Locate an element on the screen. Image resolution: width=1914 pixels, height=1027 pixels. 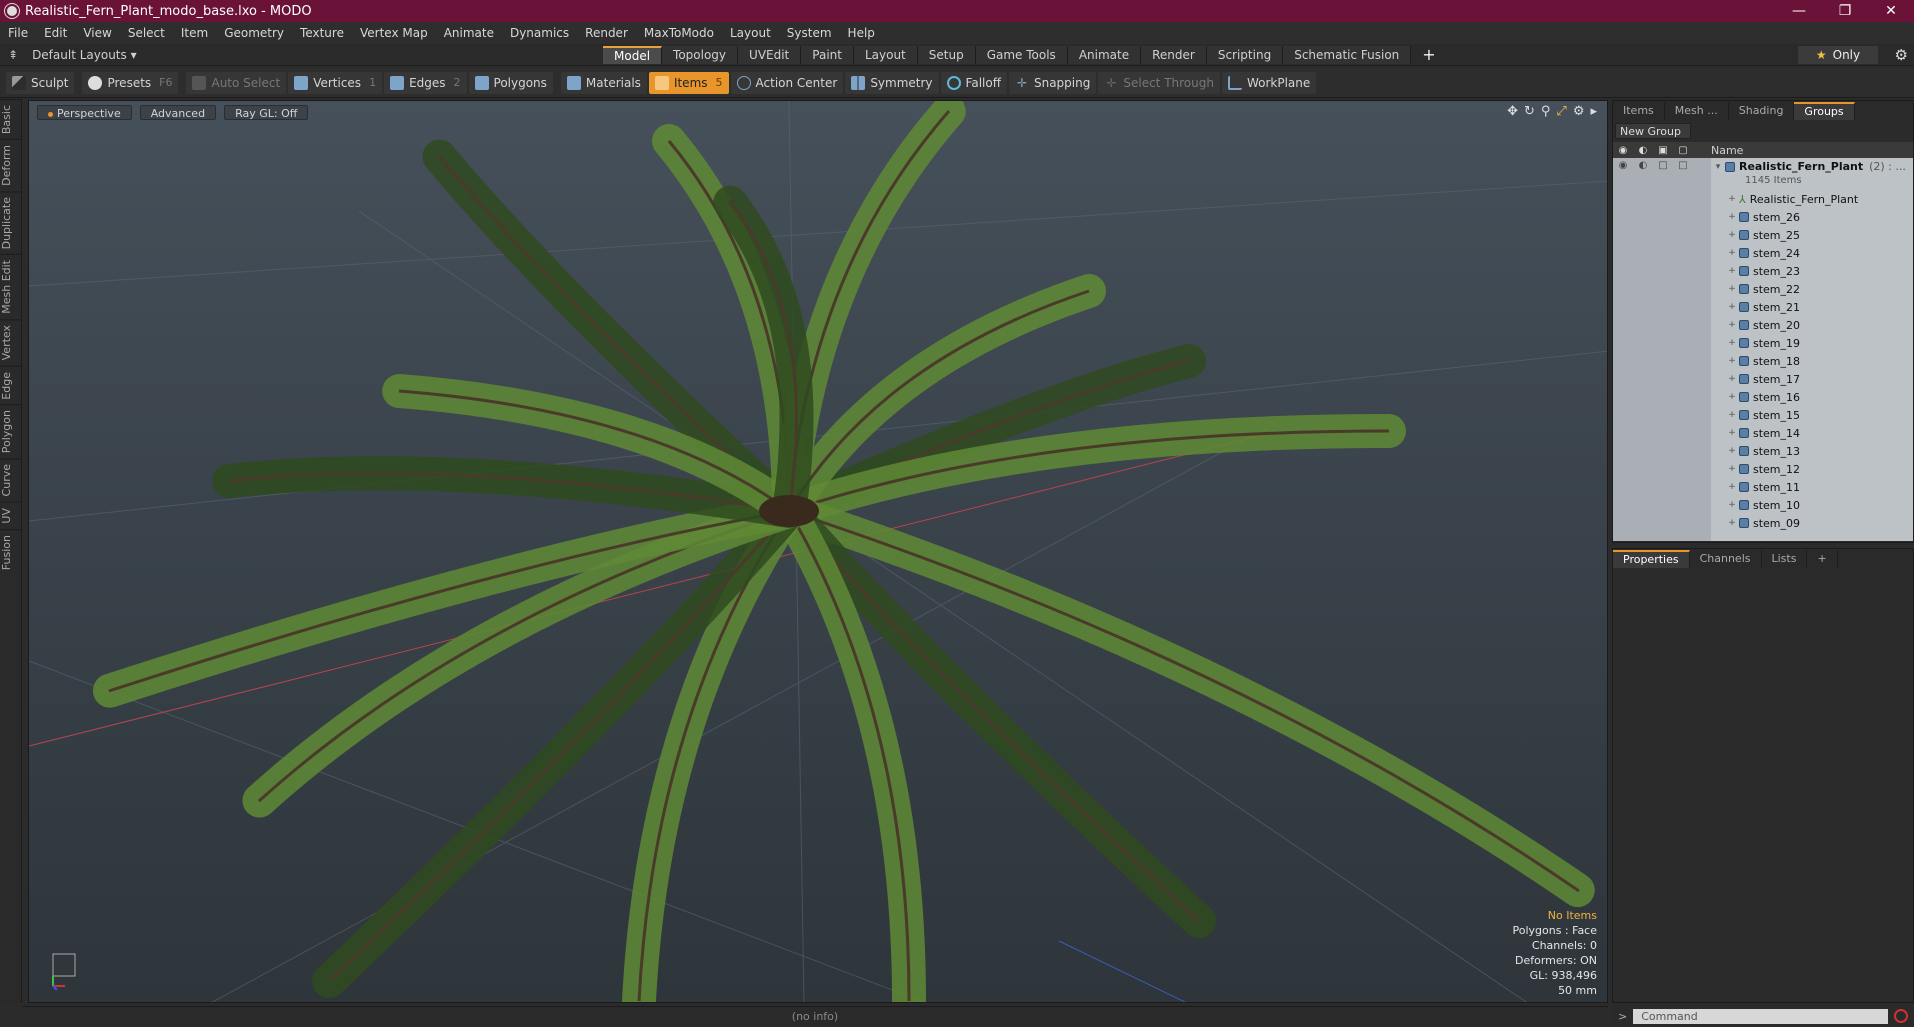
edges-button: Edges 2 is located at coordinates (425, 82).